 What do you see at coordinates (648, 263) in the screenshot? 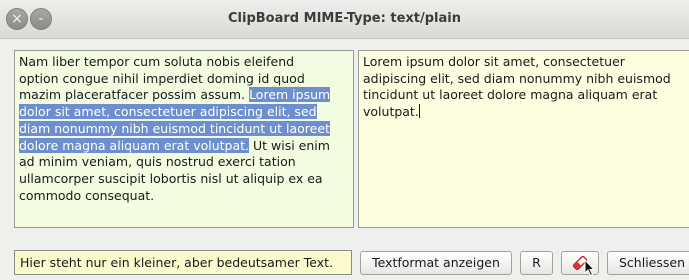
I see `close-button: Schliessen` at bounding box center [648, 263].